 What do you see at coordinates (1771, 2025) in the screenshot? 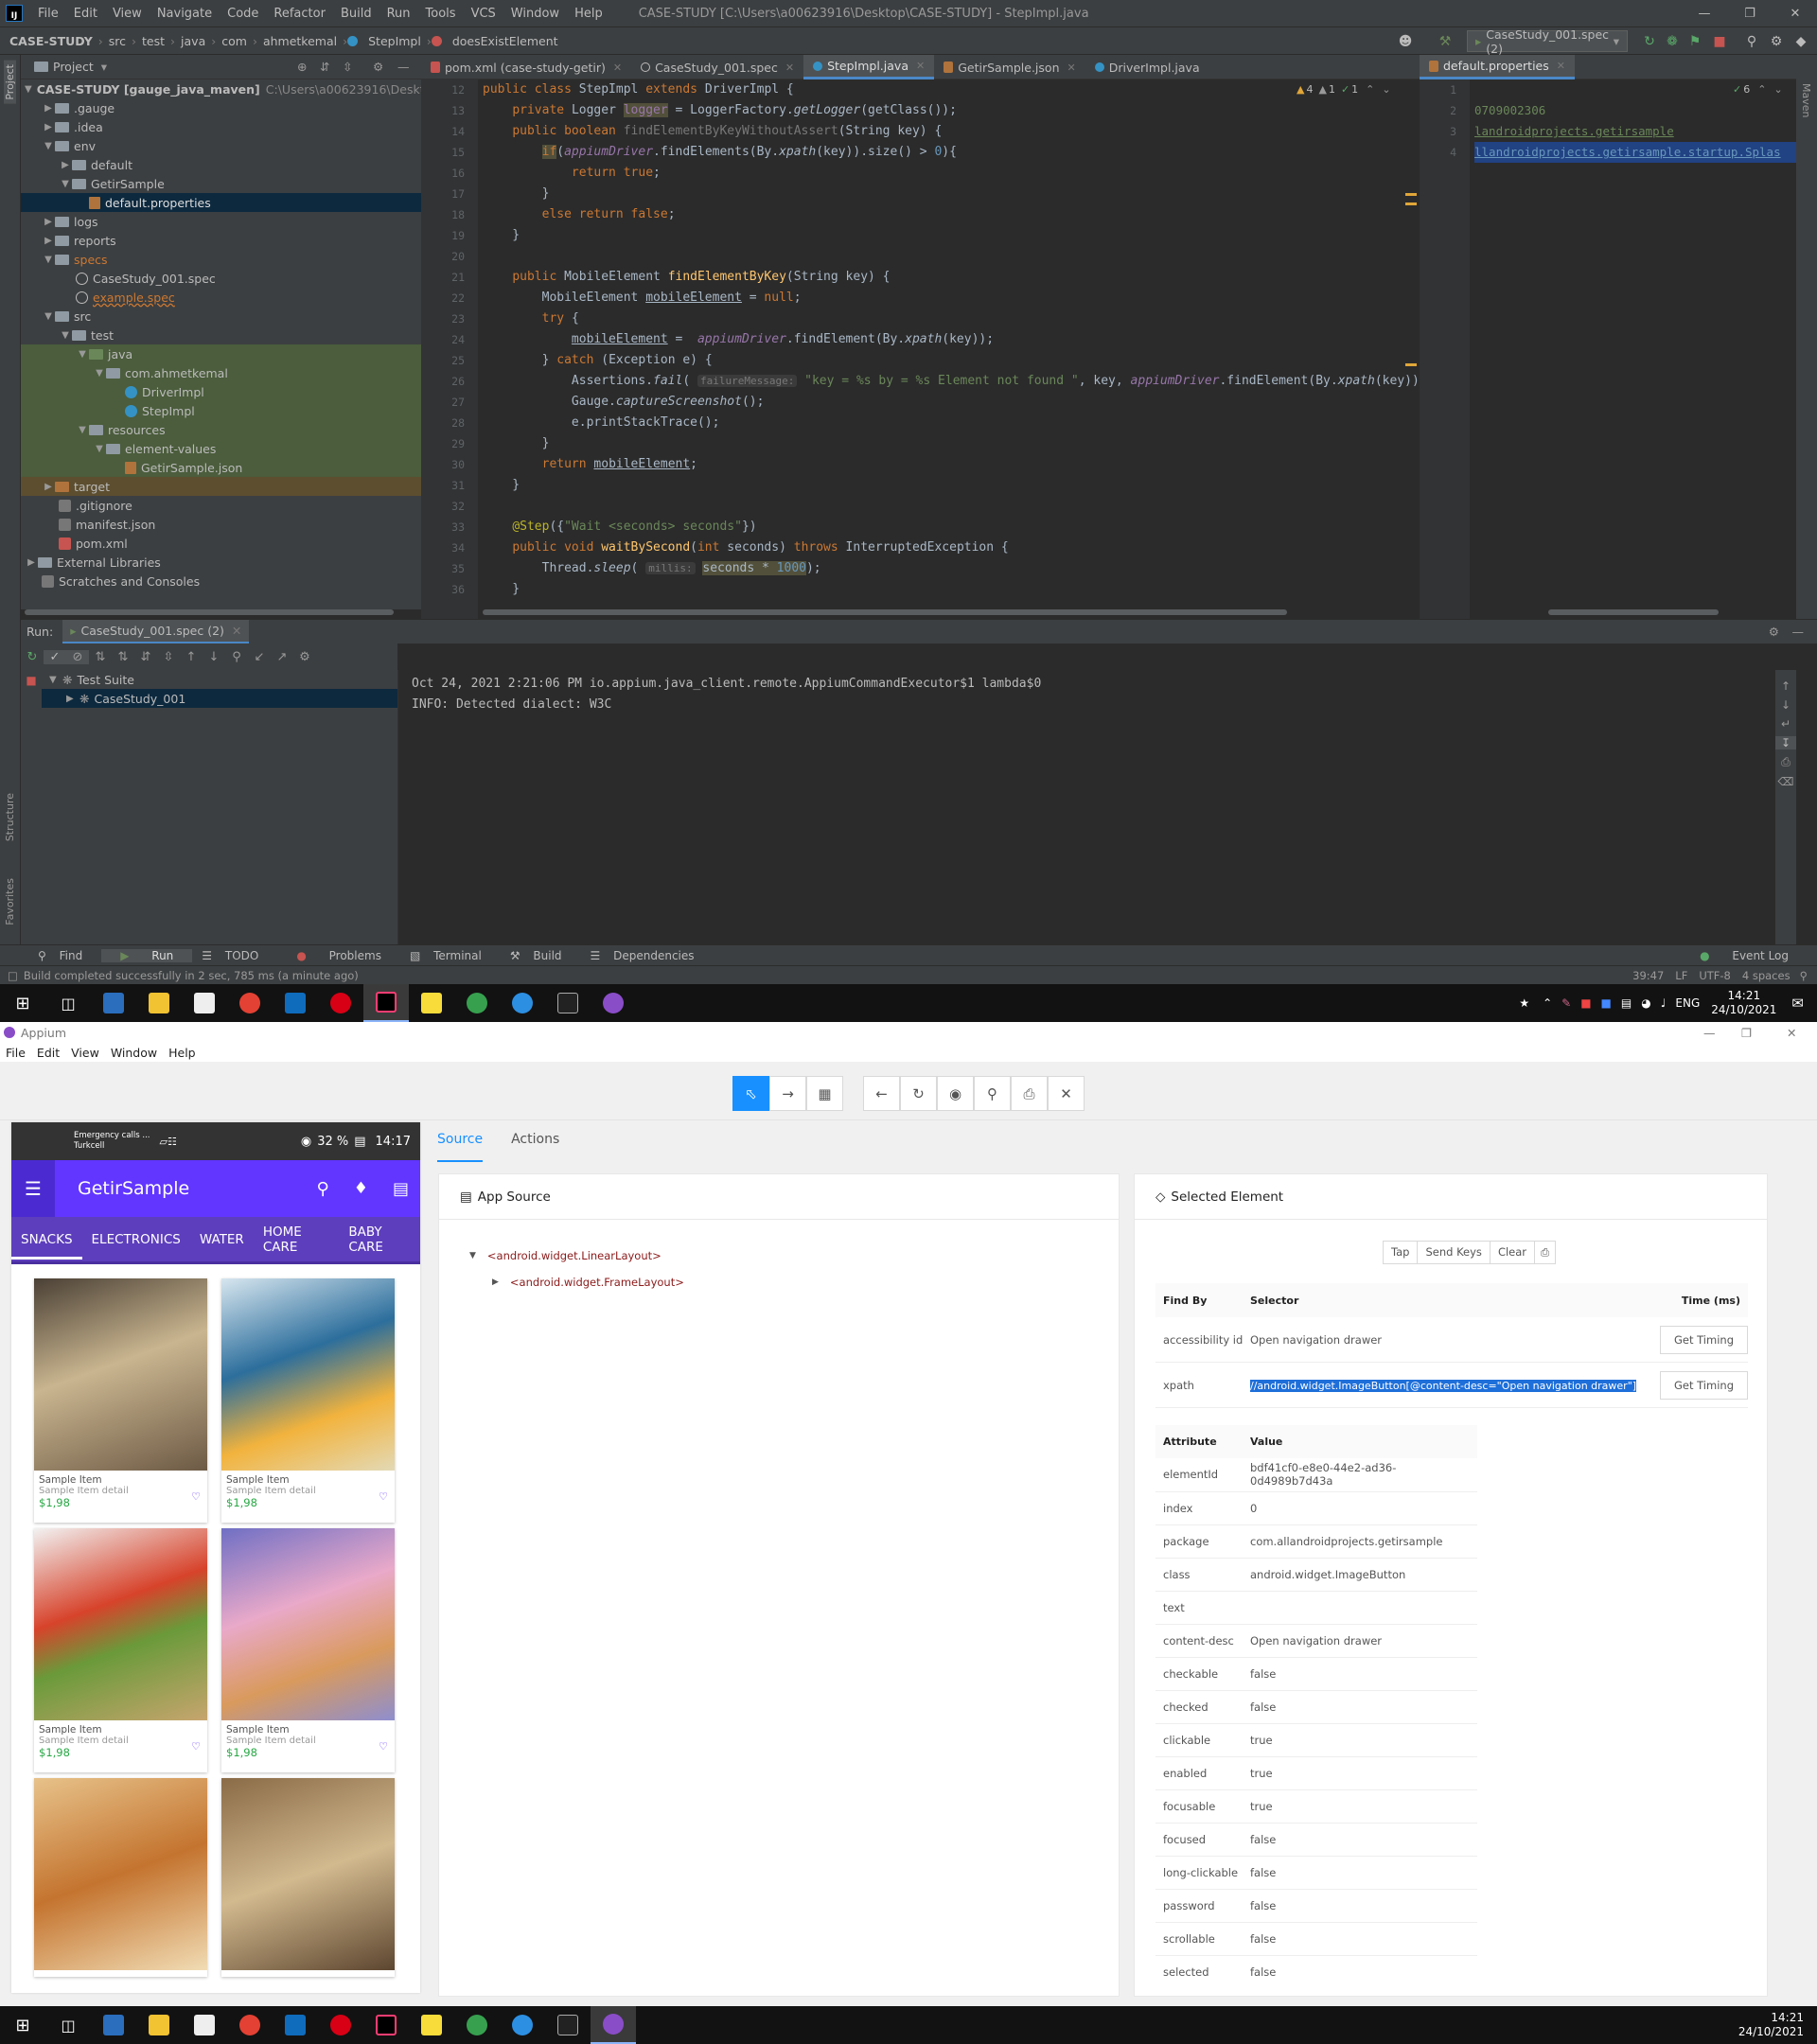
I see `clock: 14:21 24/10/2021` at bounding box center [1771, 2025].